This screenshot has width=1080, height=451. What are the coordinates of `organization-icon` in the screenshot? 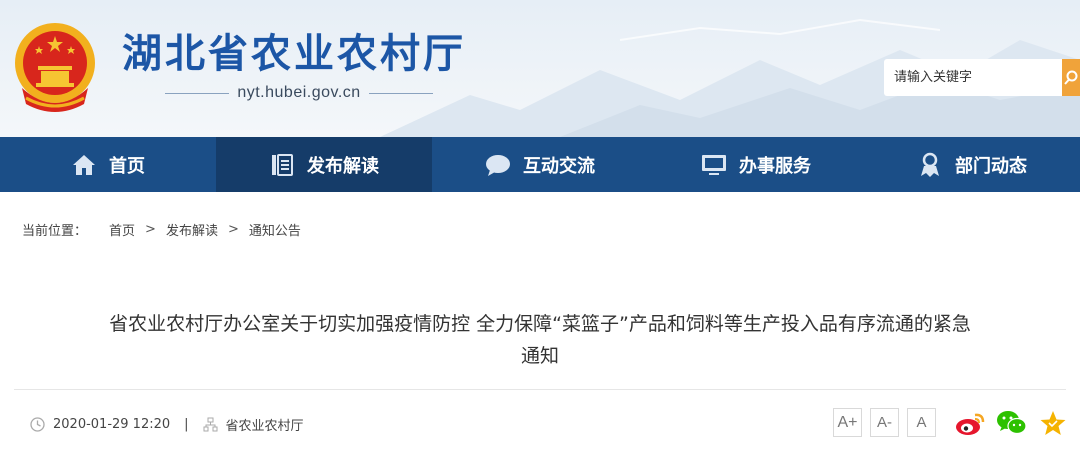 It's located at (210, 424).